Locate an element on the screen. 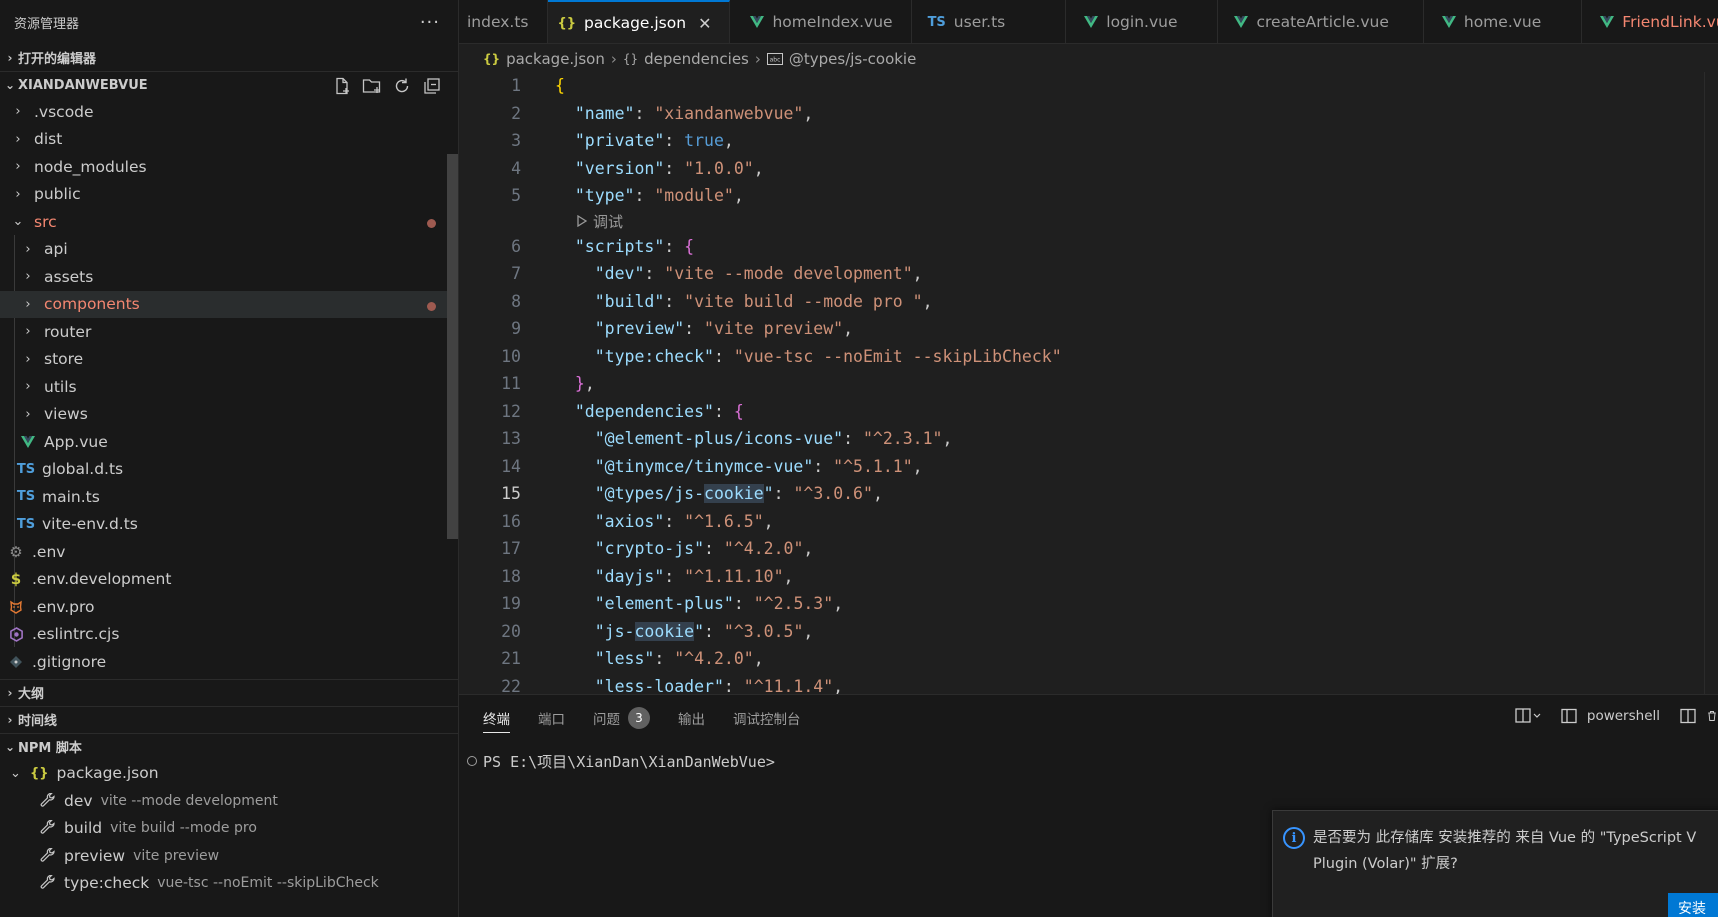  new-file-icon is located at coordinates (342, 86).